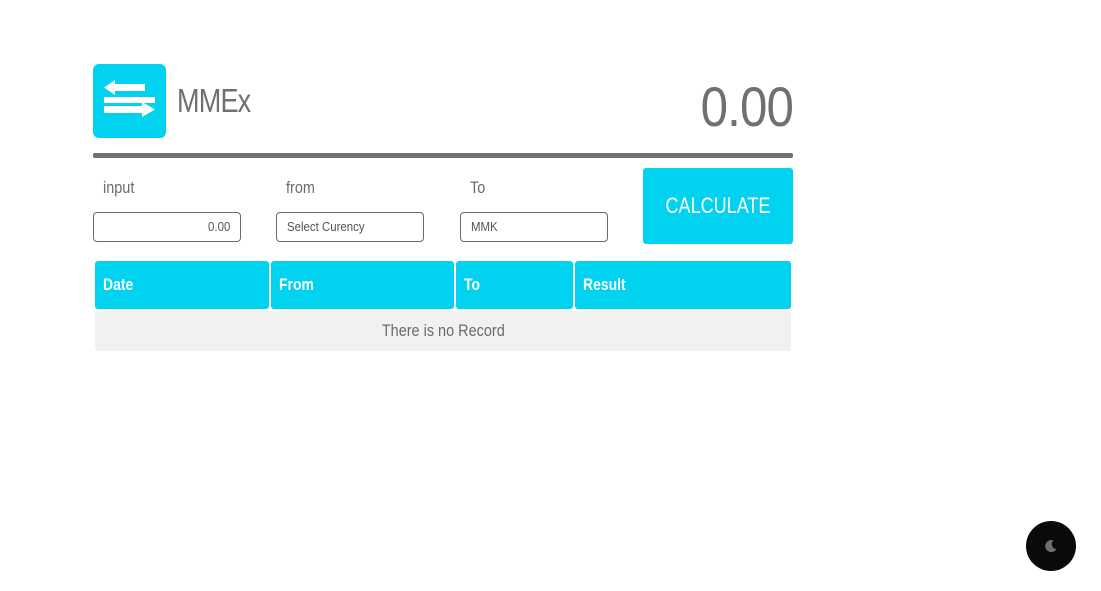 This screenshot has height=591, width=1101. What do you see at coordinates (300, 187) in the screenshot?
I see `from-label: from` at bounding box center [300, 187].